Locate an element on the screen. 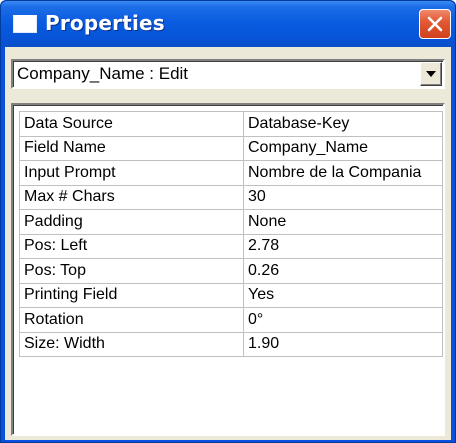 The height and width of the screenshot is (443, 456). property-value: Yes is located at coordinates (343, 295).